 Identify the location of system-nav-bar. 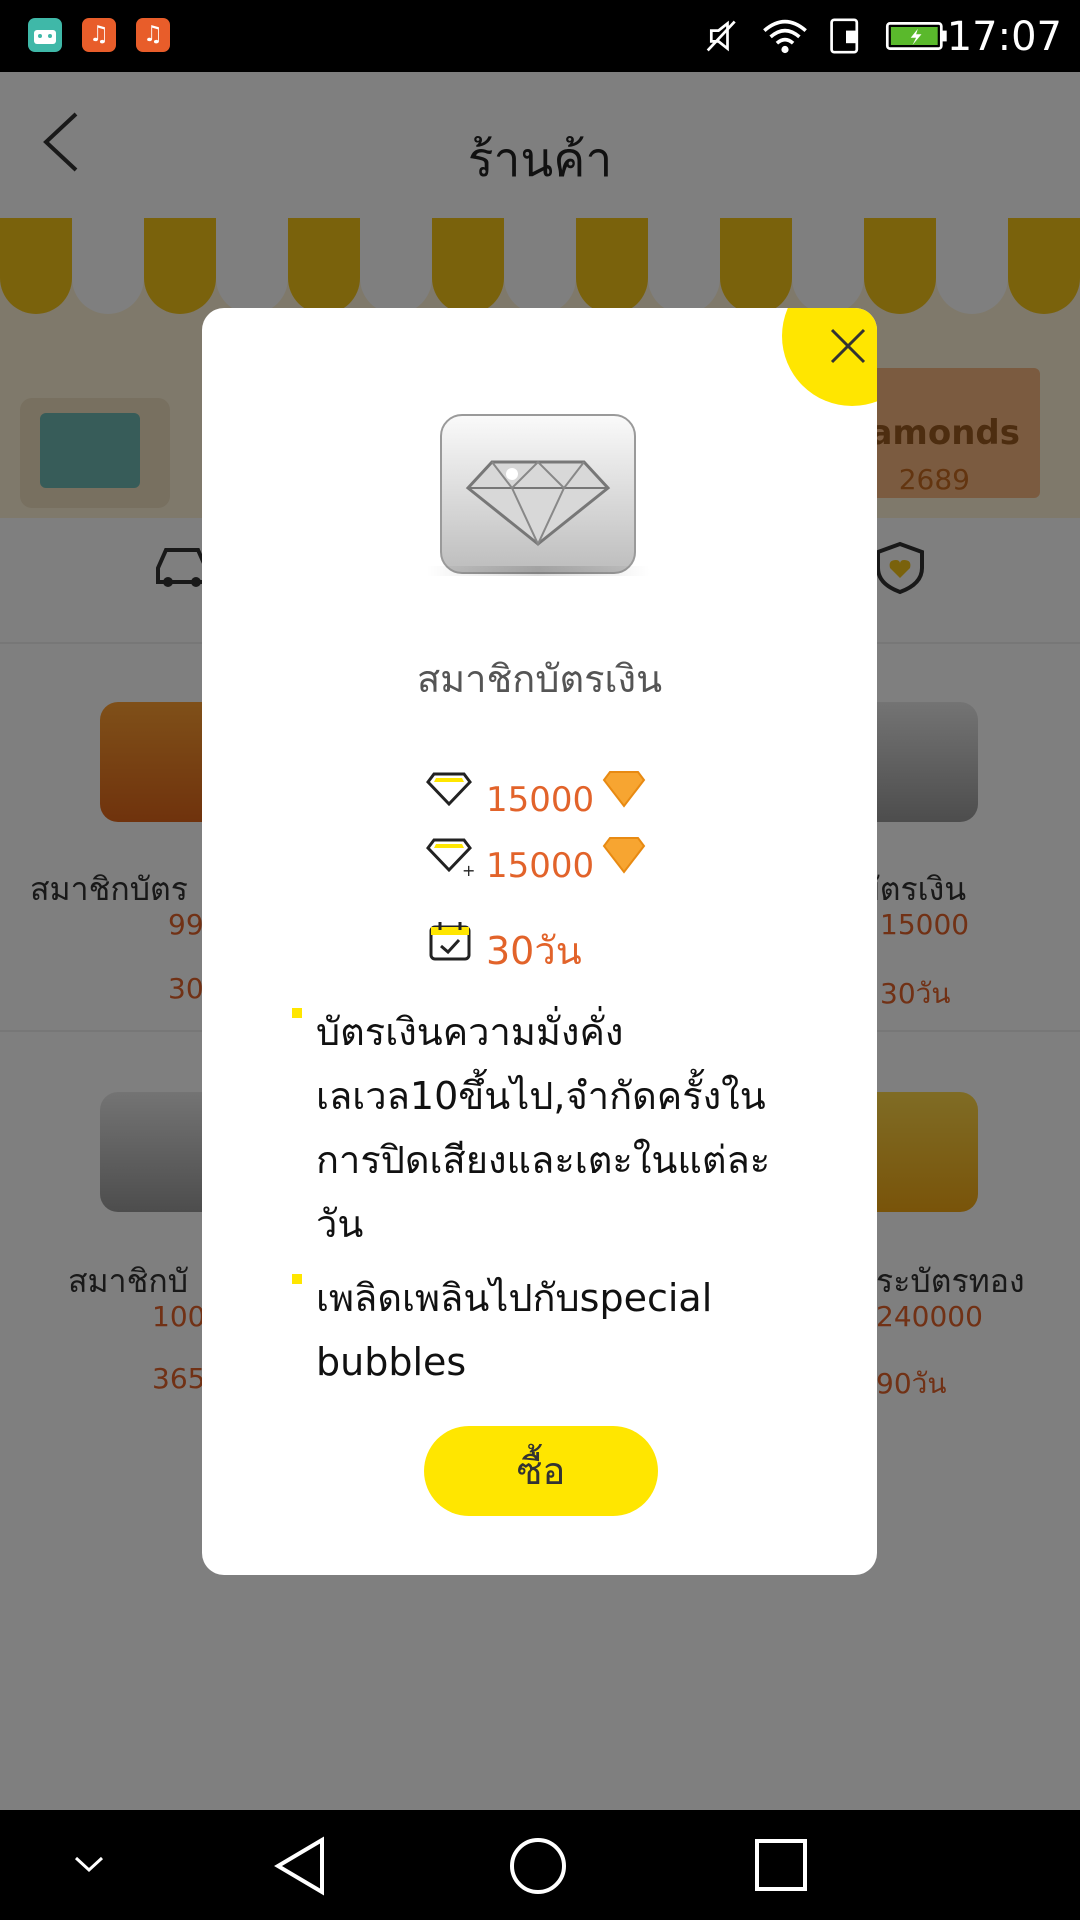
(540, 1865).